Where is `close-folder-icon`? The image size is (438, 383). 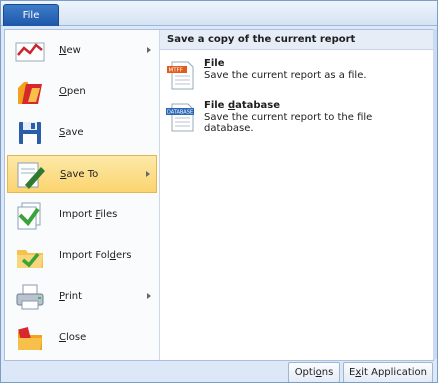 close-folder-icon is located at coordinates (30, 338).